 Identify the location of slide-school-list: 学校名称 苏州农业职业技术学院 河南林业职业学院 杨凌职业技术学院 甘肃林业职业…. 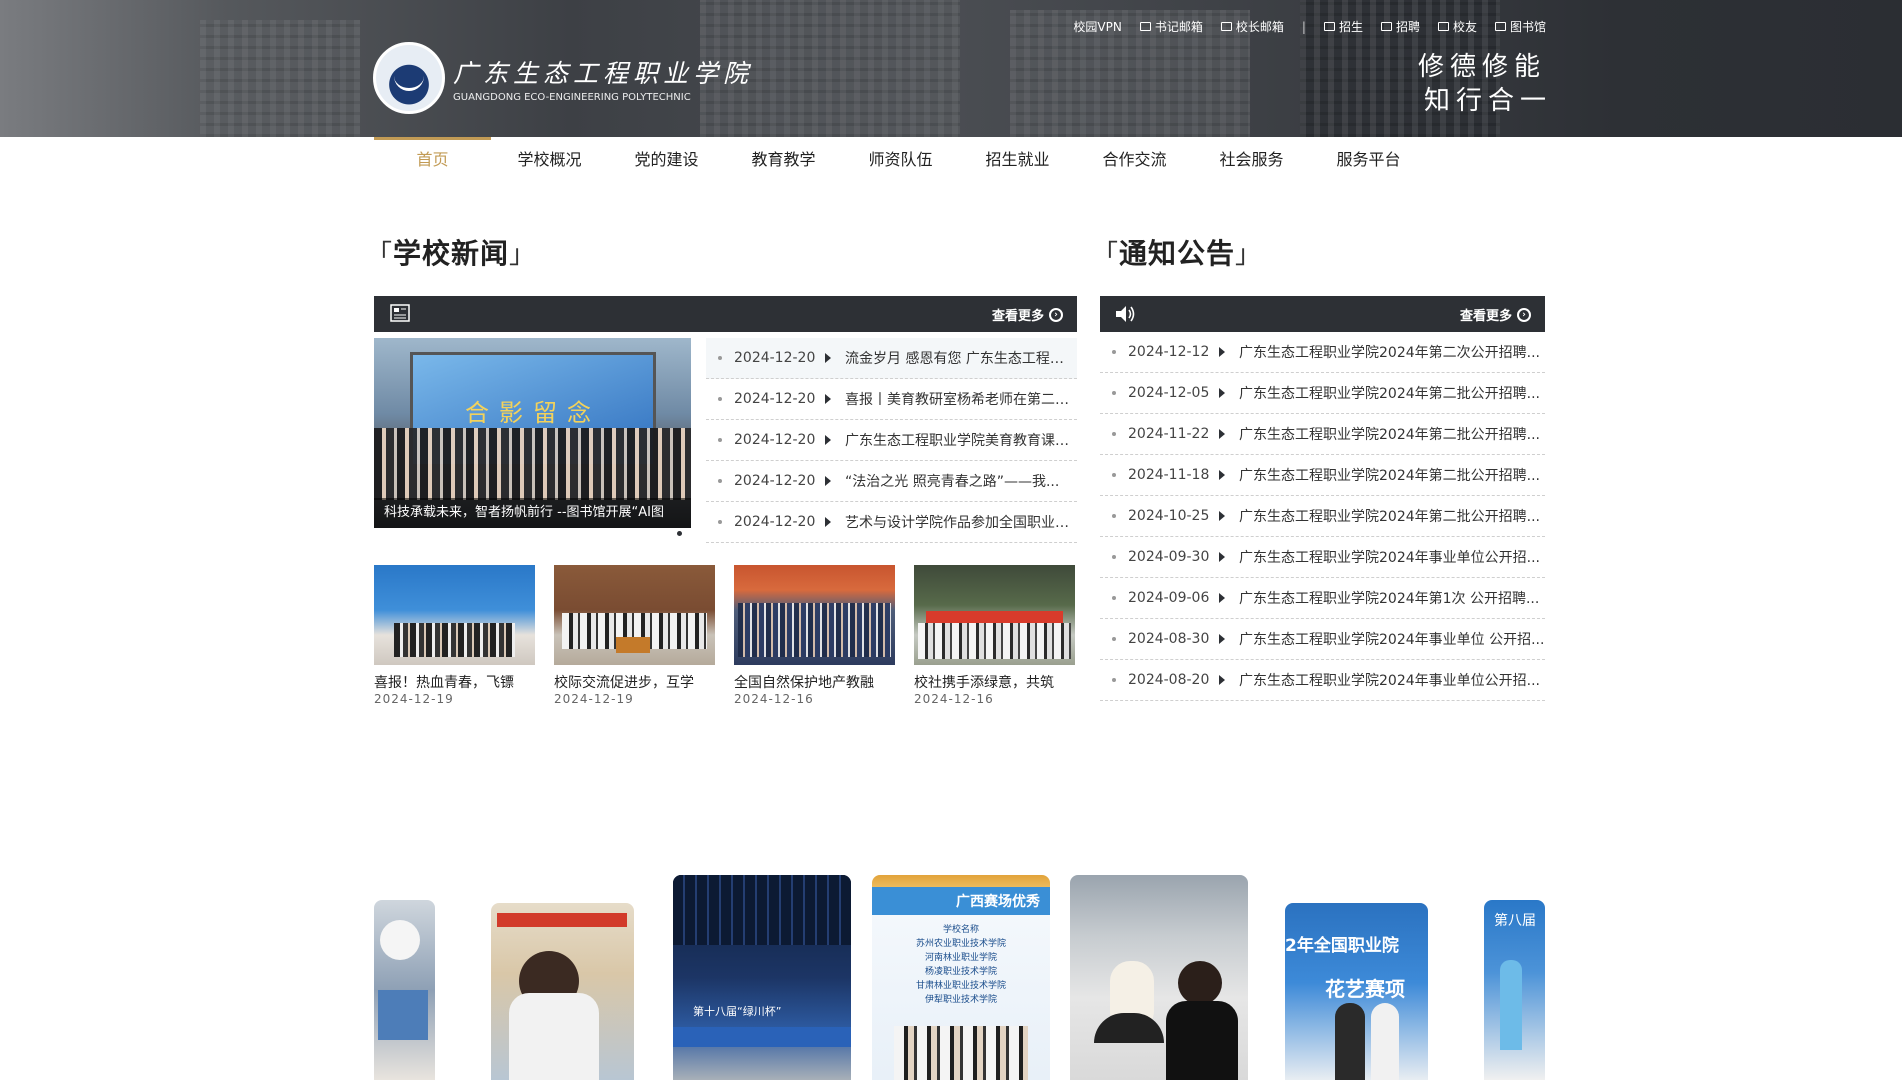
(960, 965).